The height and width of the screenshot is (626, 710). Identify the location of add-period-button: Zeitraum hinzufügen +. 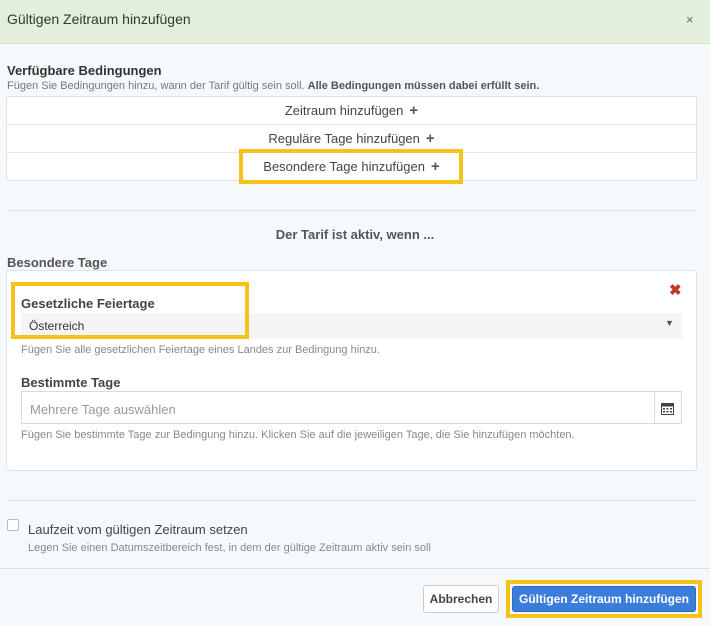
(351, 111).